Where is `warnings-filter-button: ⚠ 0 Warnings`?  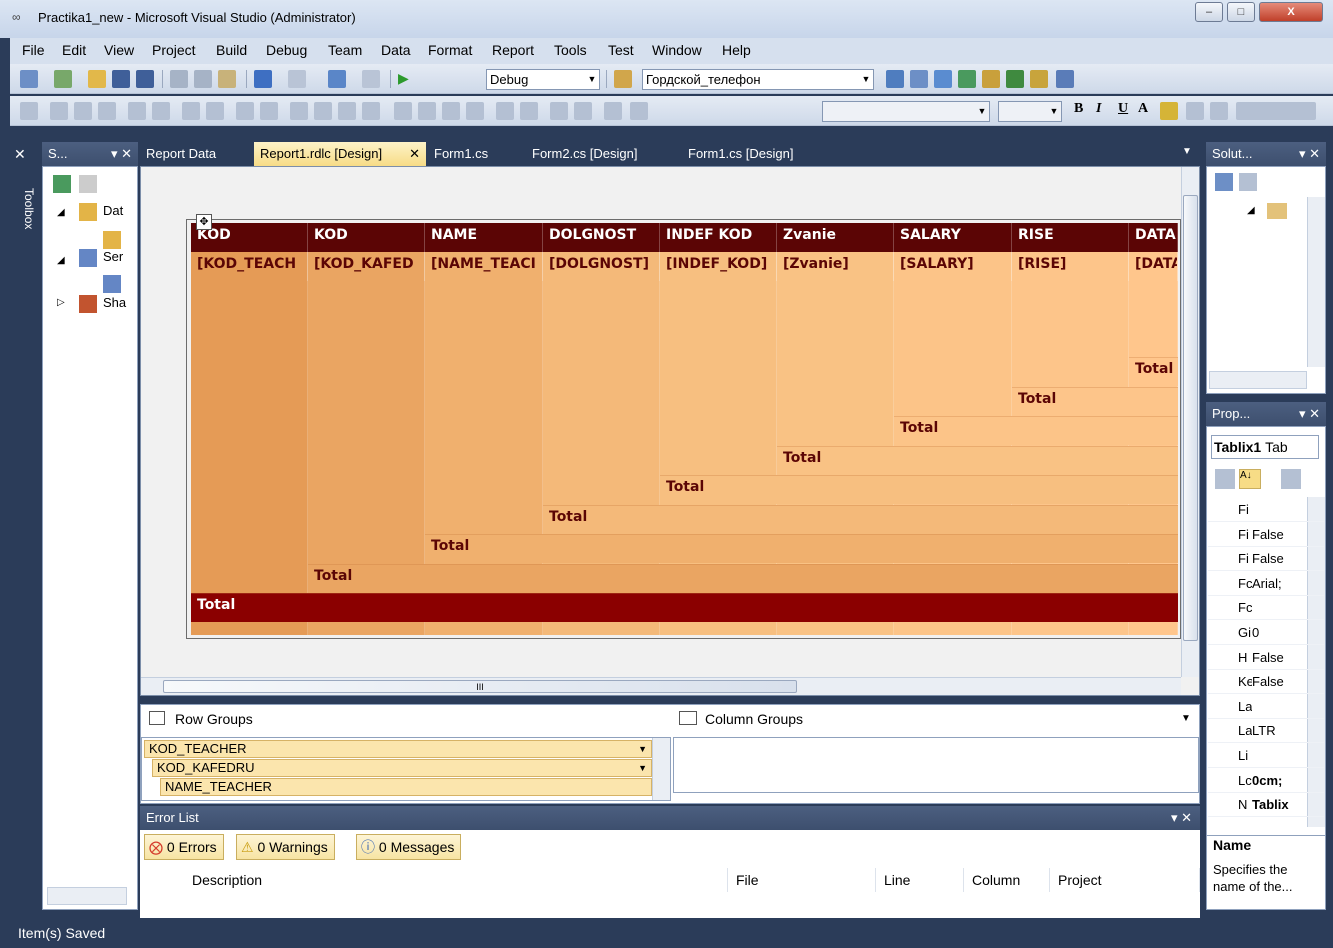
warnings-filter-button: ⚠ 0 Warnings is located at coordinates (285, 847).